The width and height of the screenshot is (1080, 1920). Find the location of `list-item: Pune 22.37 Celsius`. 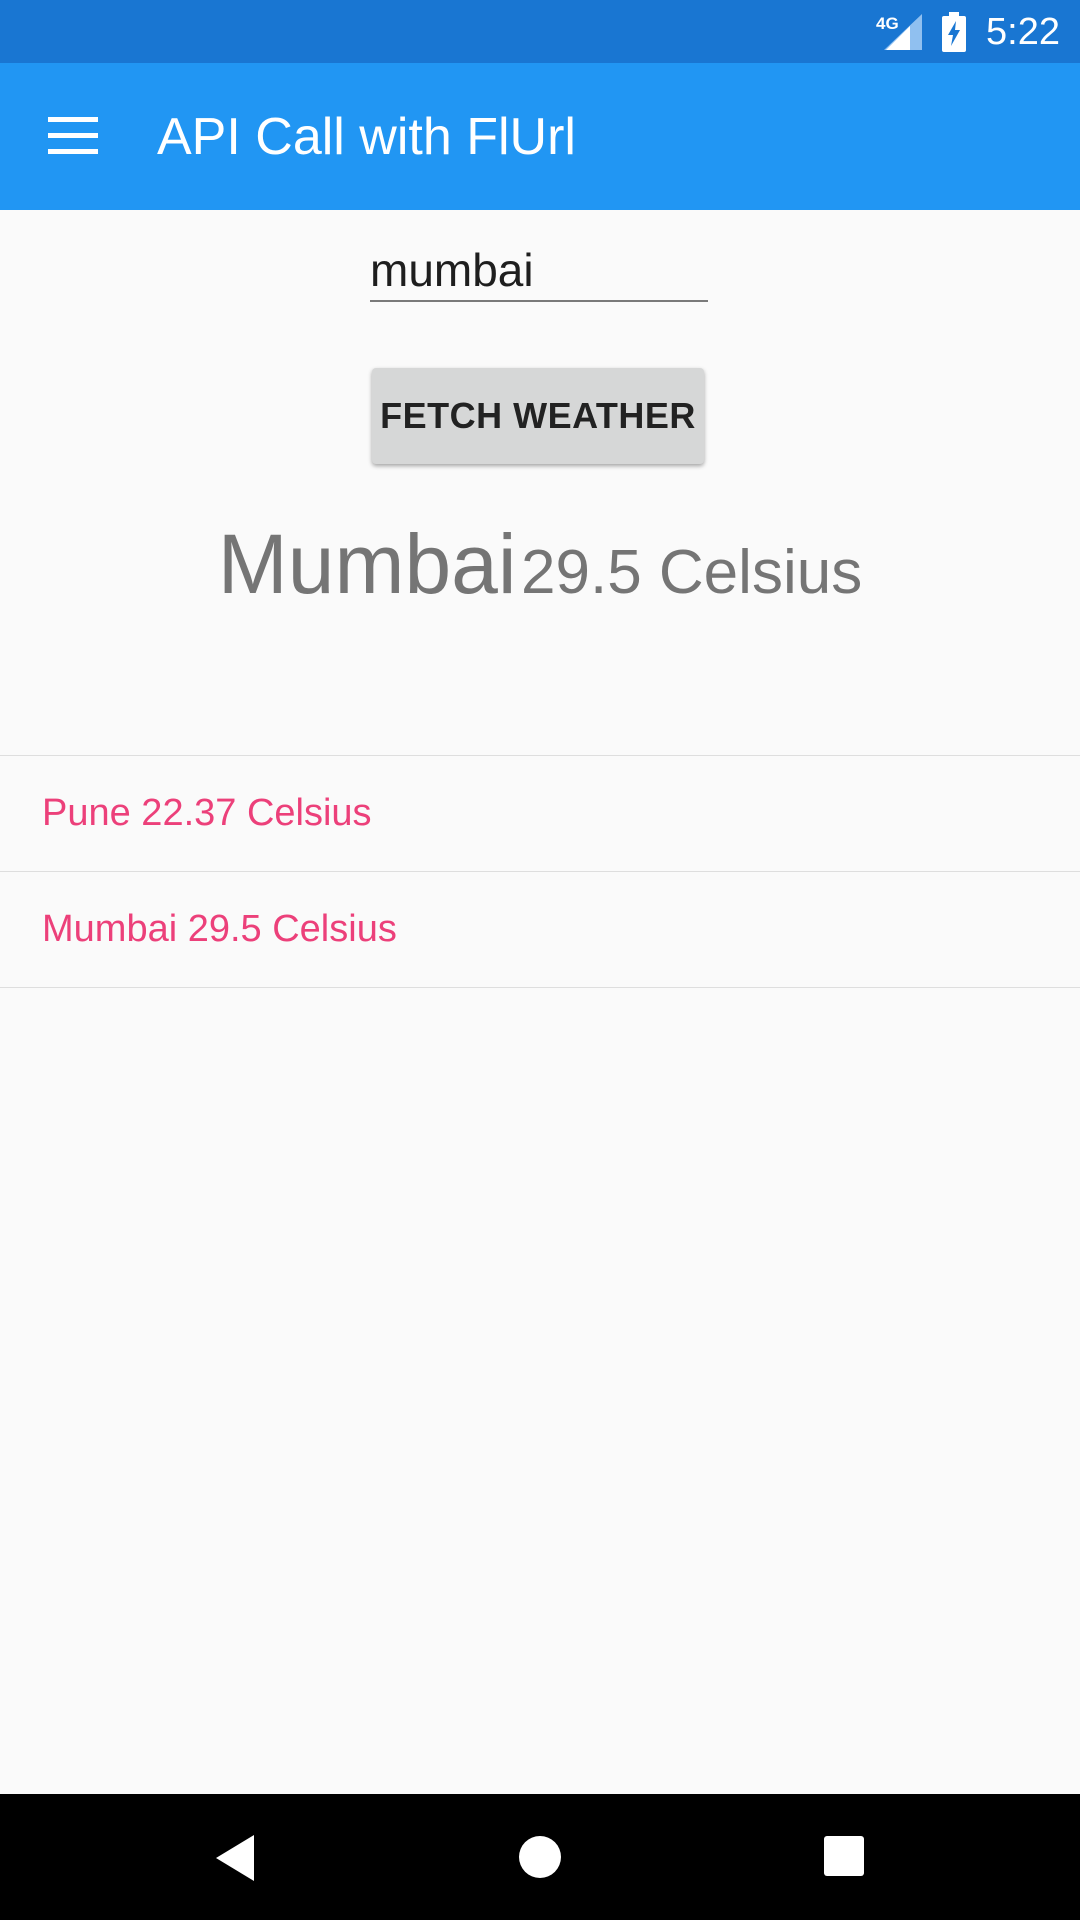

list-item: Pune 22.37 Celsius is located at coordinates (540, 814).